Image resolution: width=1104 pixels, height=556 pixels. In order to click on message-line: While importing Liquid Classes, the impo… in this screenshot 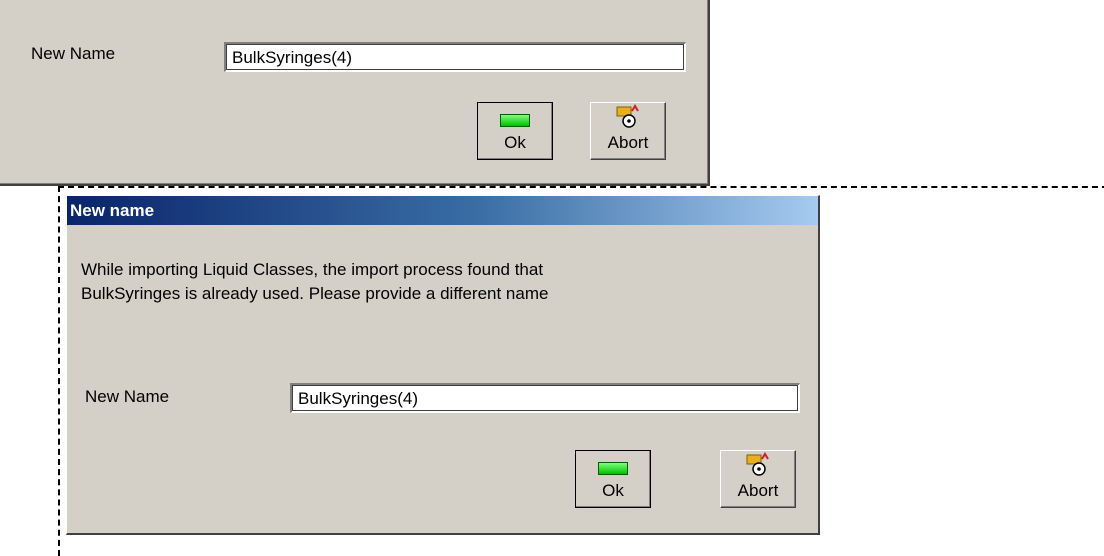, I will do `click(312, 269)`.